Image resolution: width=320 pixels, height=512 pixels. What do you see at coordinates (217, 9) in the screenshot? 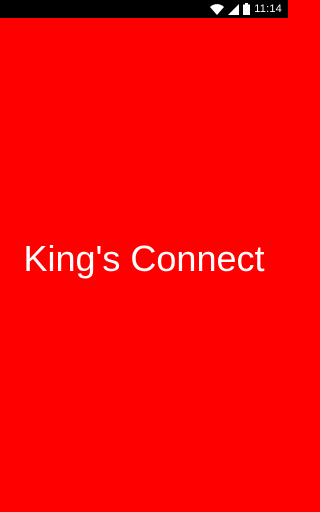
I see `wifi-icon` at bounding box center [217, 9].